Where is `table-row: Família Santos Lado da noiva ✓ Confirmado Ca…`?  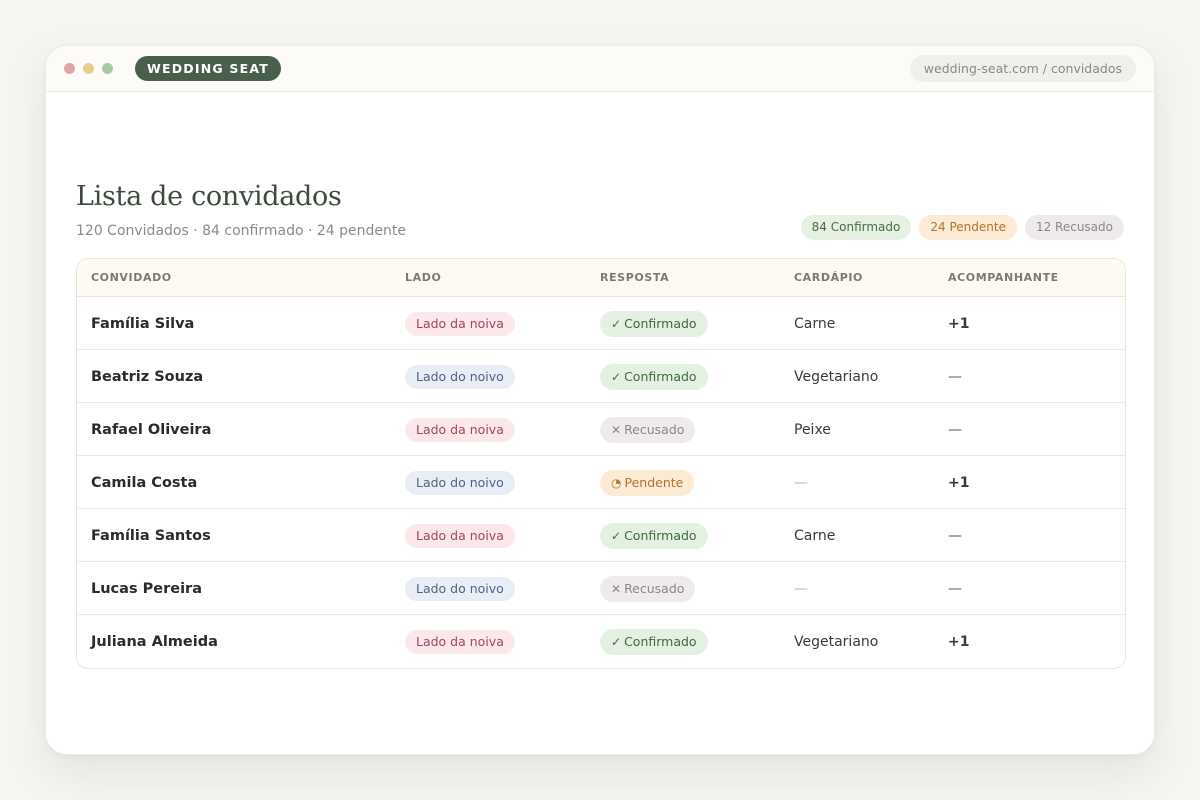
table-row: Família Santos Lado da noiva ✓ Confirmado Ca… is located at coordinates (601, 535).